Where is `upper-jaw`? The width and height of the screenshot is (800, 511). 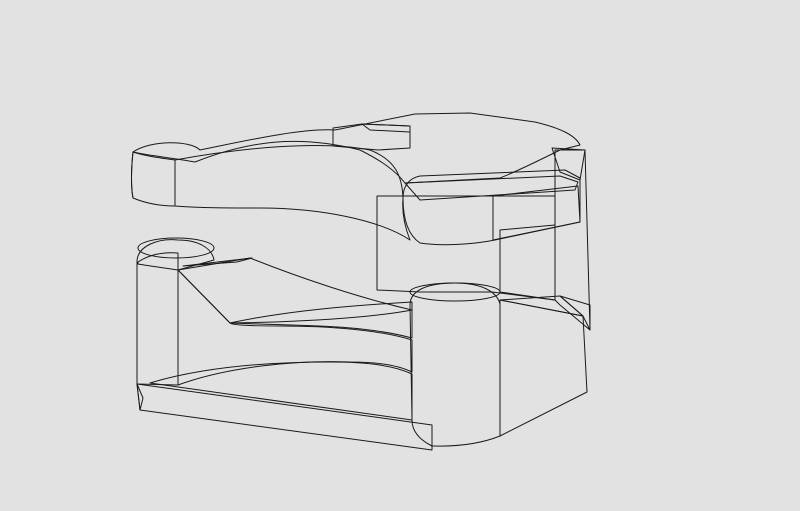 upper-jaw is located at coordinates (358, 179).